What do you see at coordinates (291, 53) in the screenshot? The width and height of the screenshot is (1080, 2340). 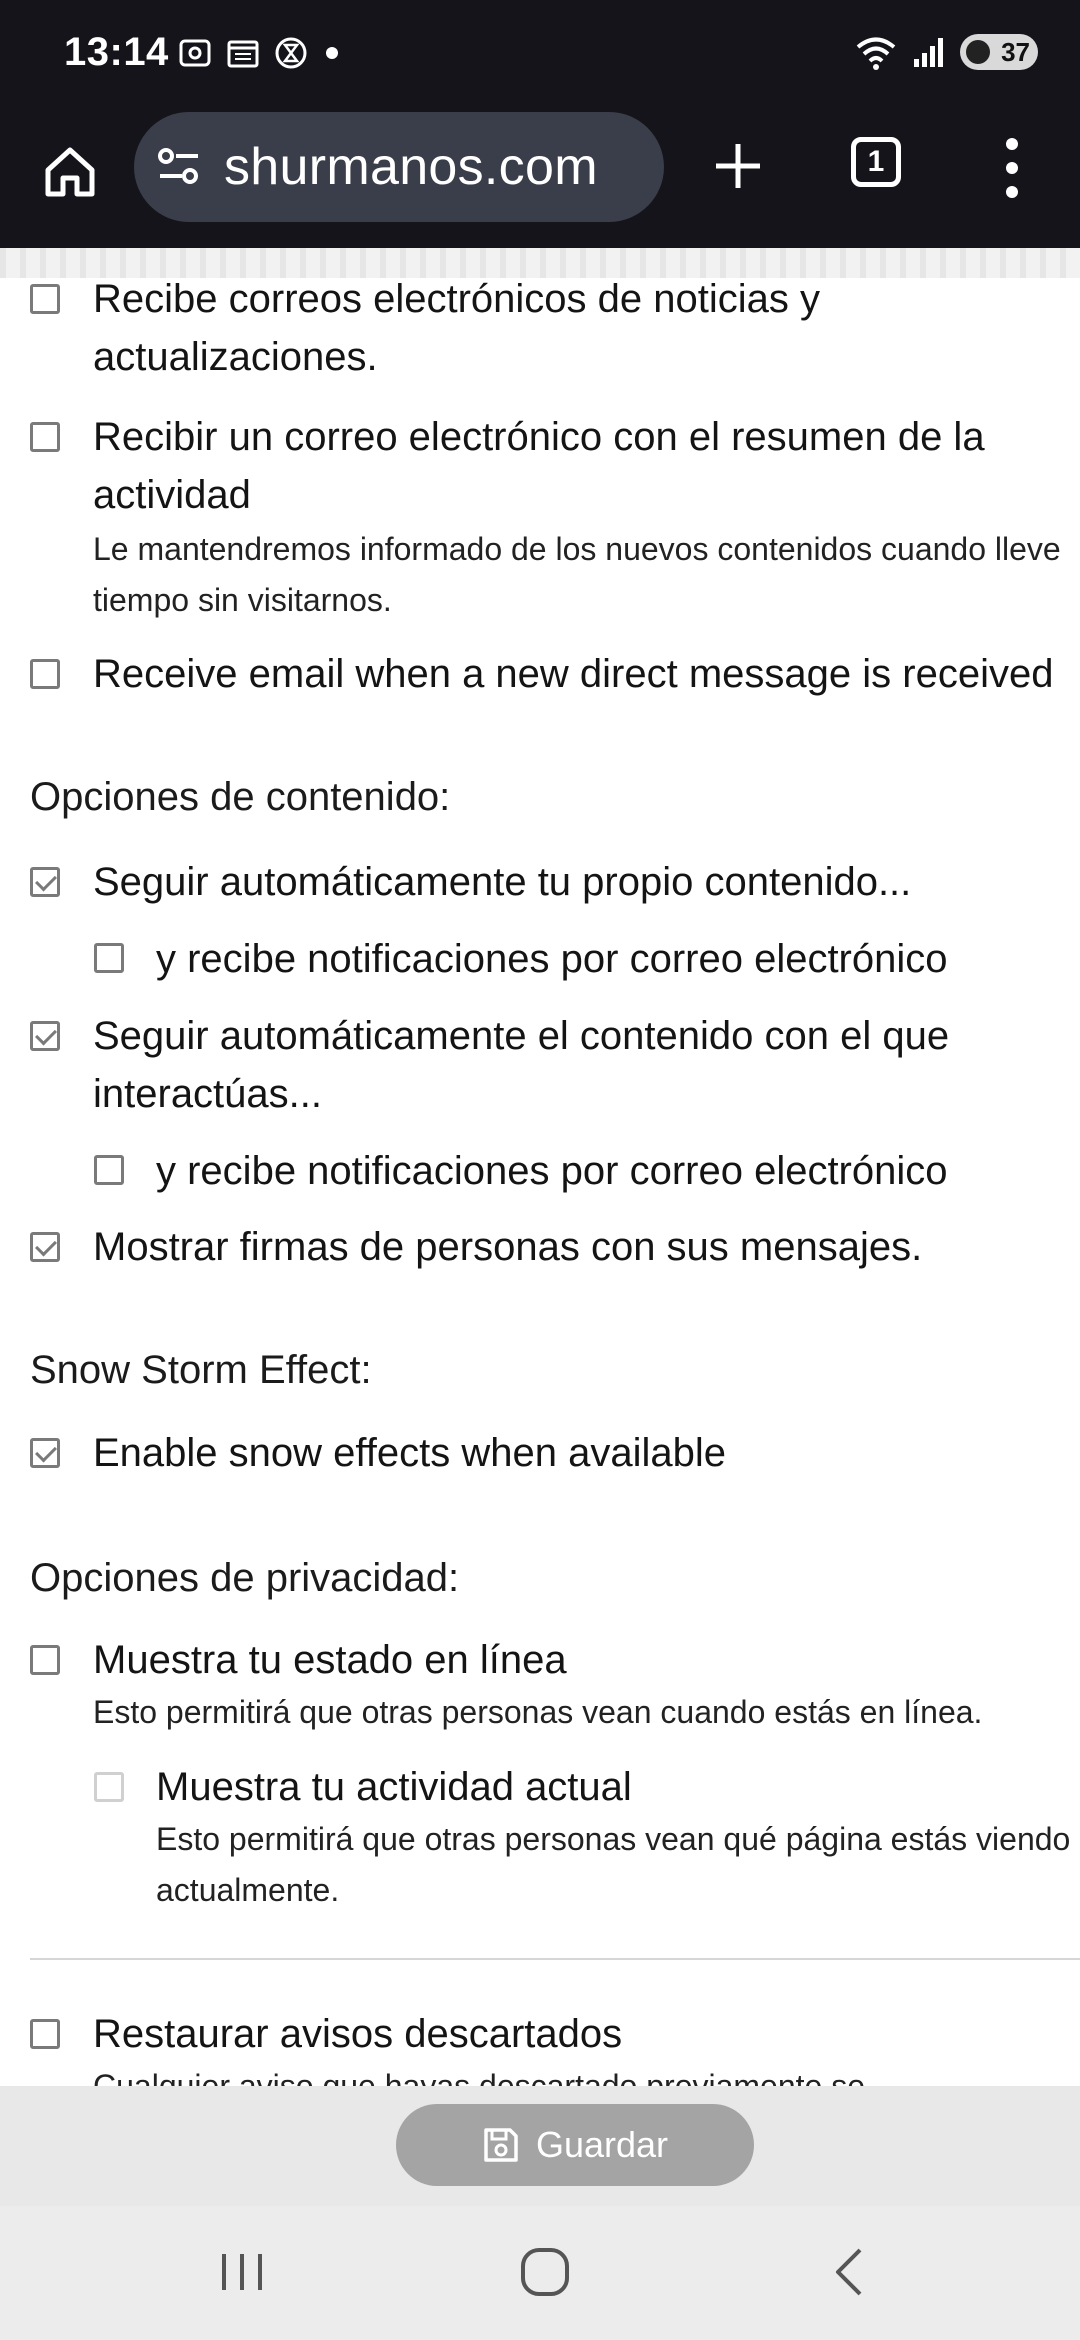 I see `hourglass-icon` at bounding box center [291, 53].